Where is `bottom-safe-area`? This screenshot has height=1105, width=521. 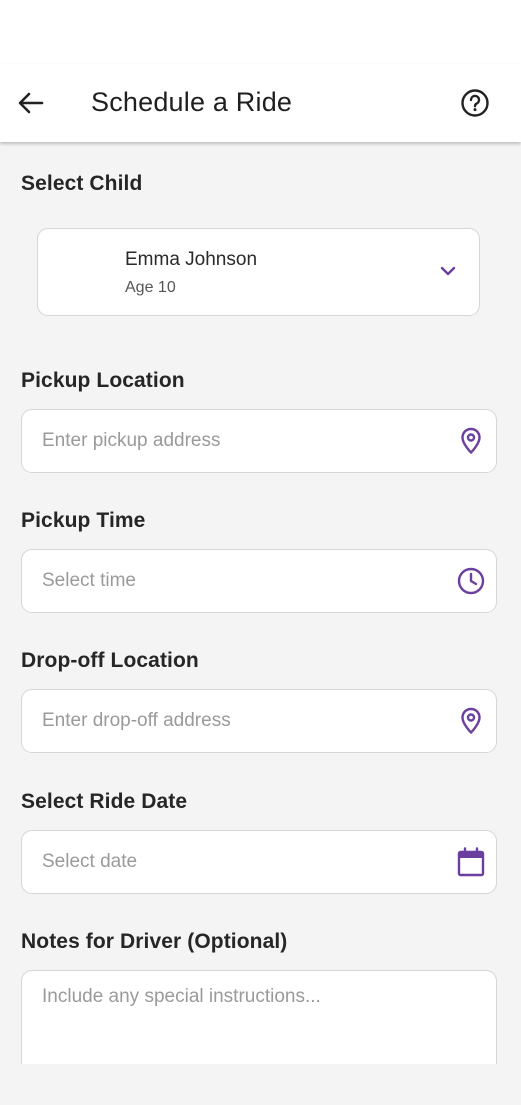
bottom-safe-area is located at coordinates (260, 1084).